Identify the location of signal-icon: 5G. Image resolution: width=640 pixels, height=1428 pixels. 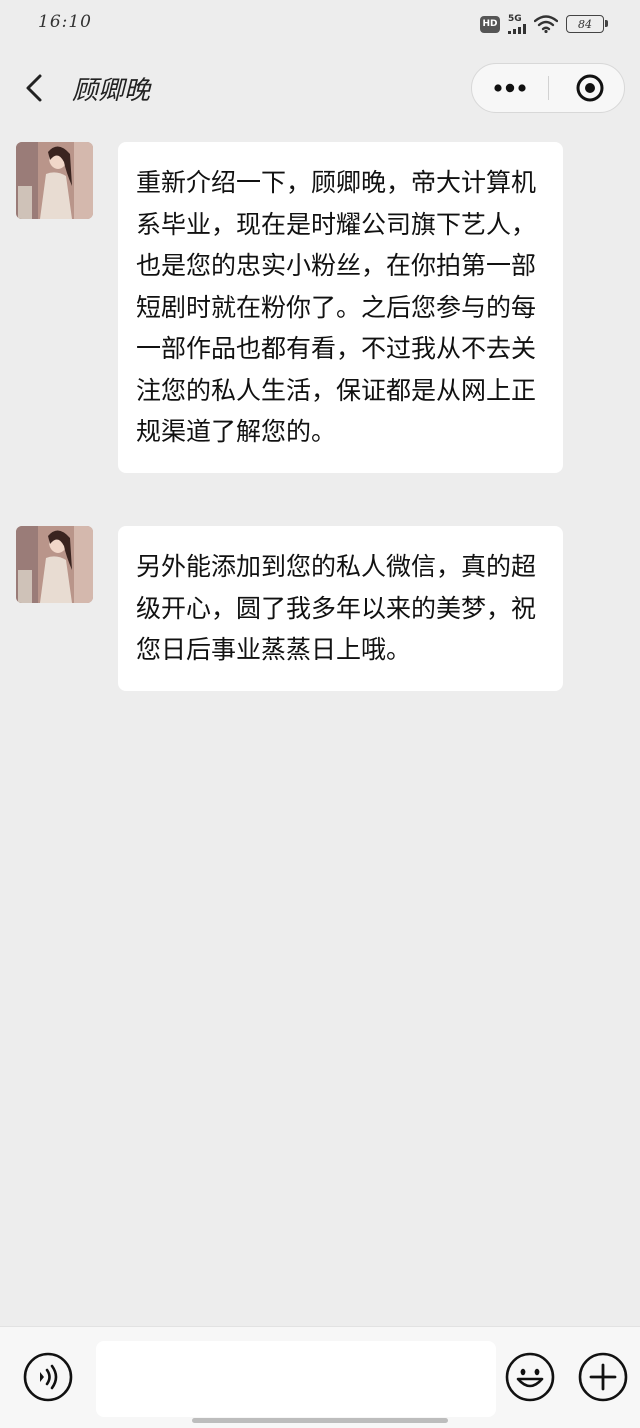
(517, 23).